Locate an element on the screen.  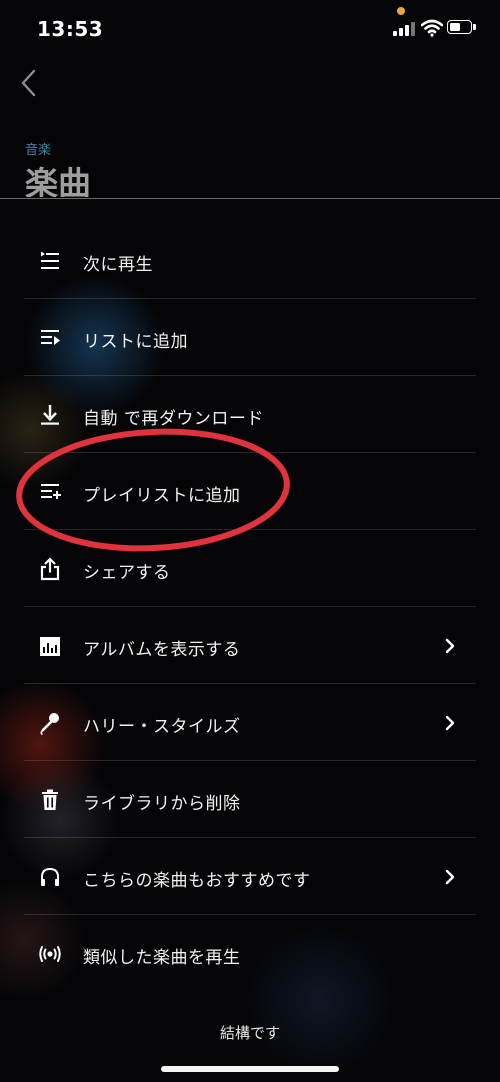
menu-item-remove-from-library: ライブラリから削除 is located at coordinates (250, 799).